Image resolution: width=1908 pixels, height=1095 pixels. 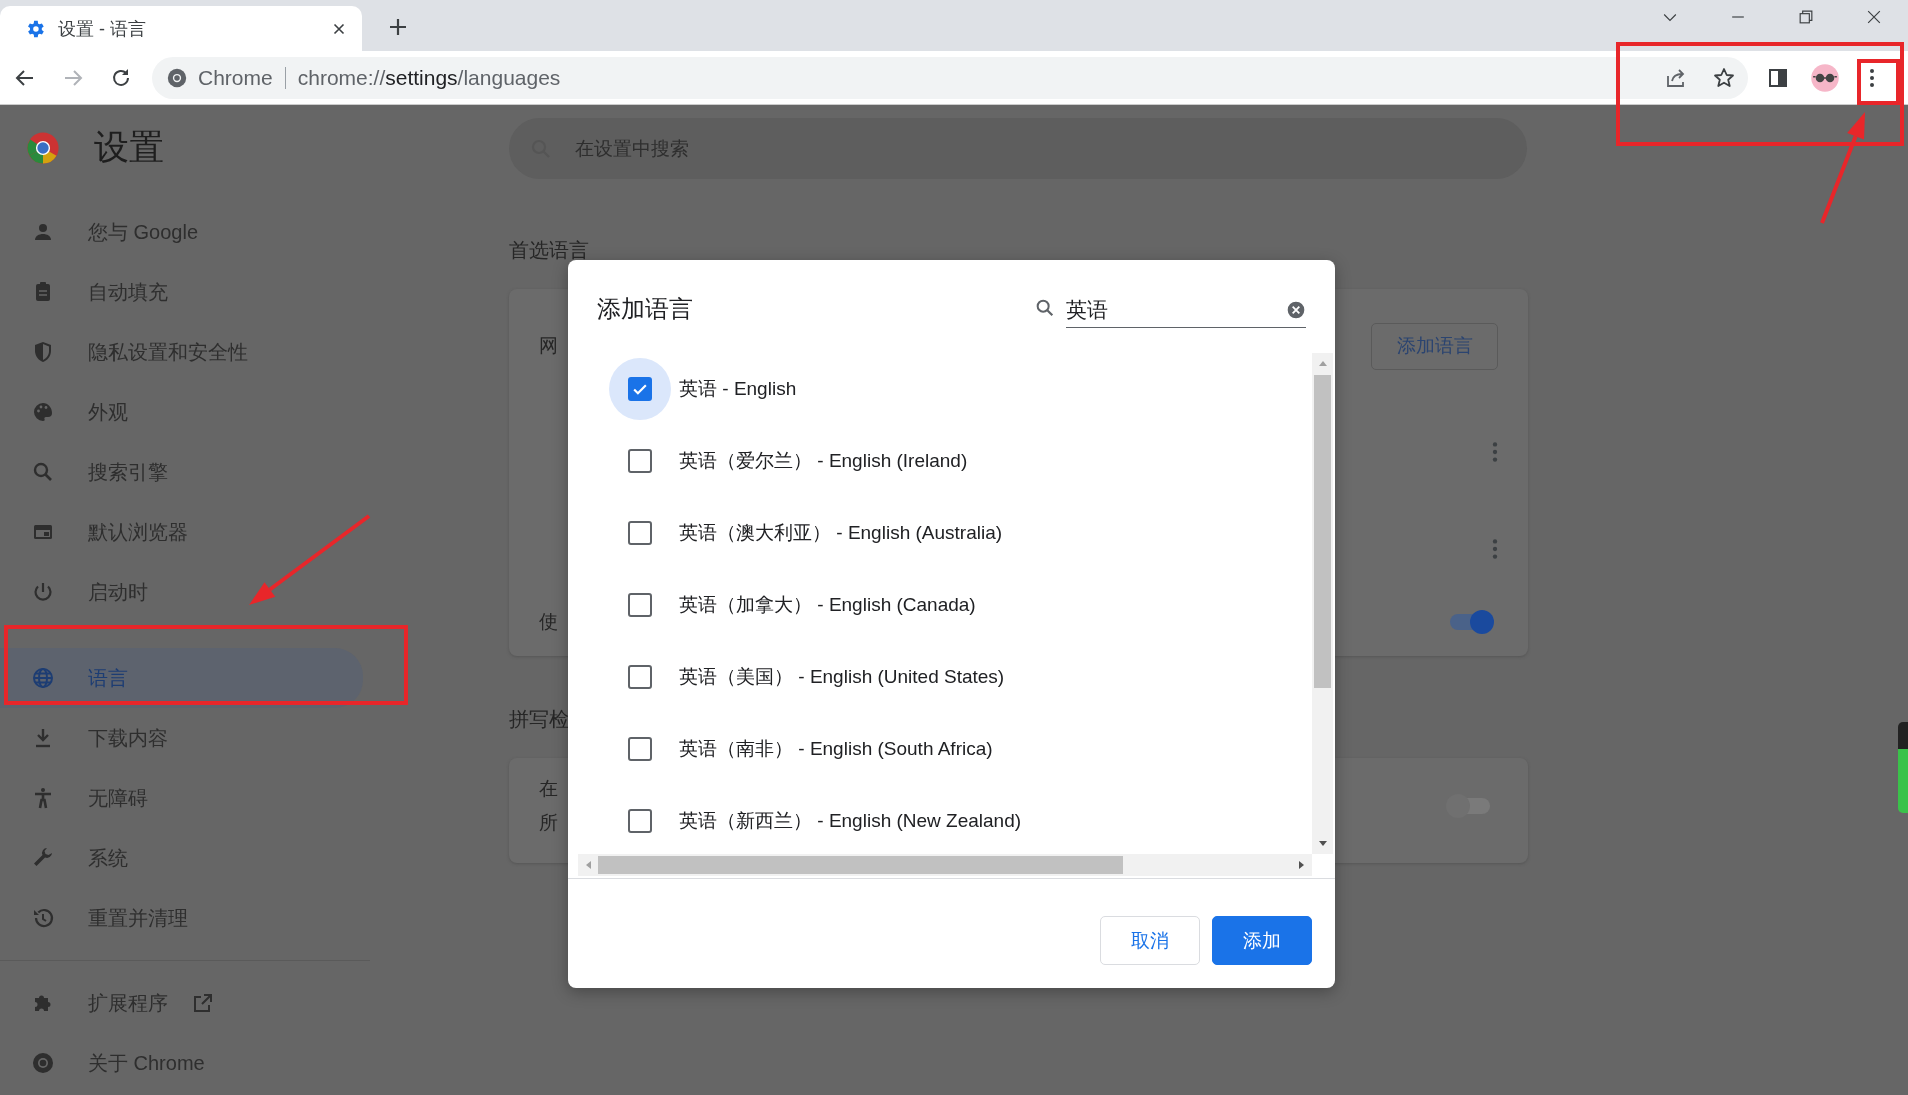 What do you see at coordinates (1296, 310) in the screenshot?
I see `clear-icon` at bounding box center [1296, 310].